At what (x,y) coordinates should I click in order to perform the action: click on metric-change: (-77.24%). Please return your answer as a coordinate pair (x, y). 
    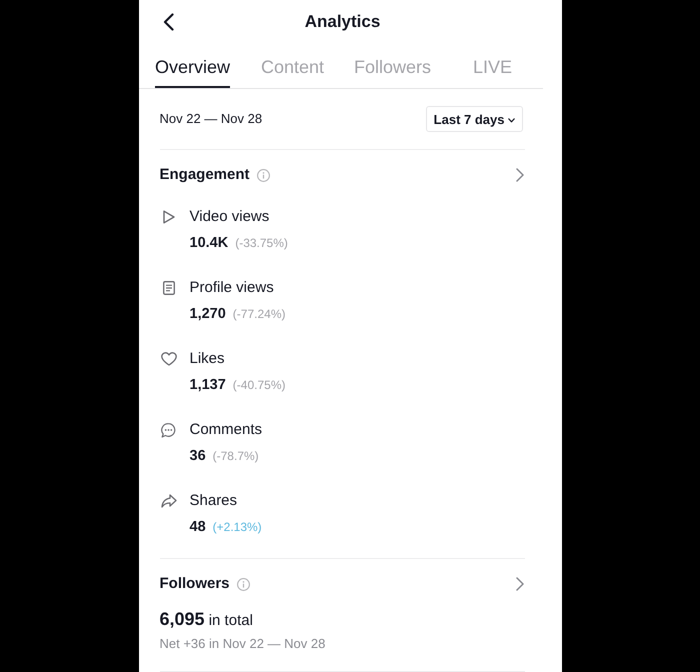
    Looking at the image, I should click on (259, 314).